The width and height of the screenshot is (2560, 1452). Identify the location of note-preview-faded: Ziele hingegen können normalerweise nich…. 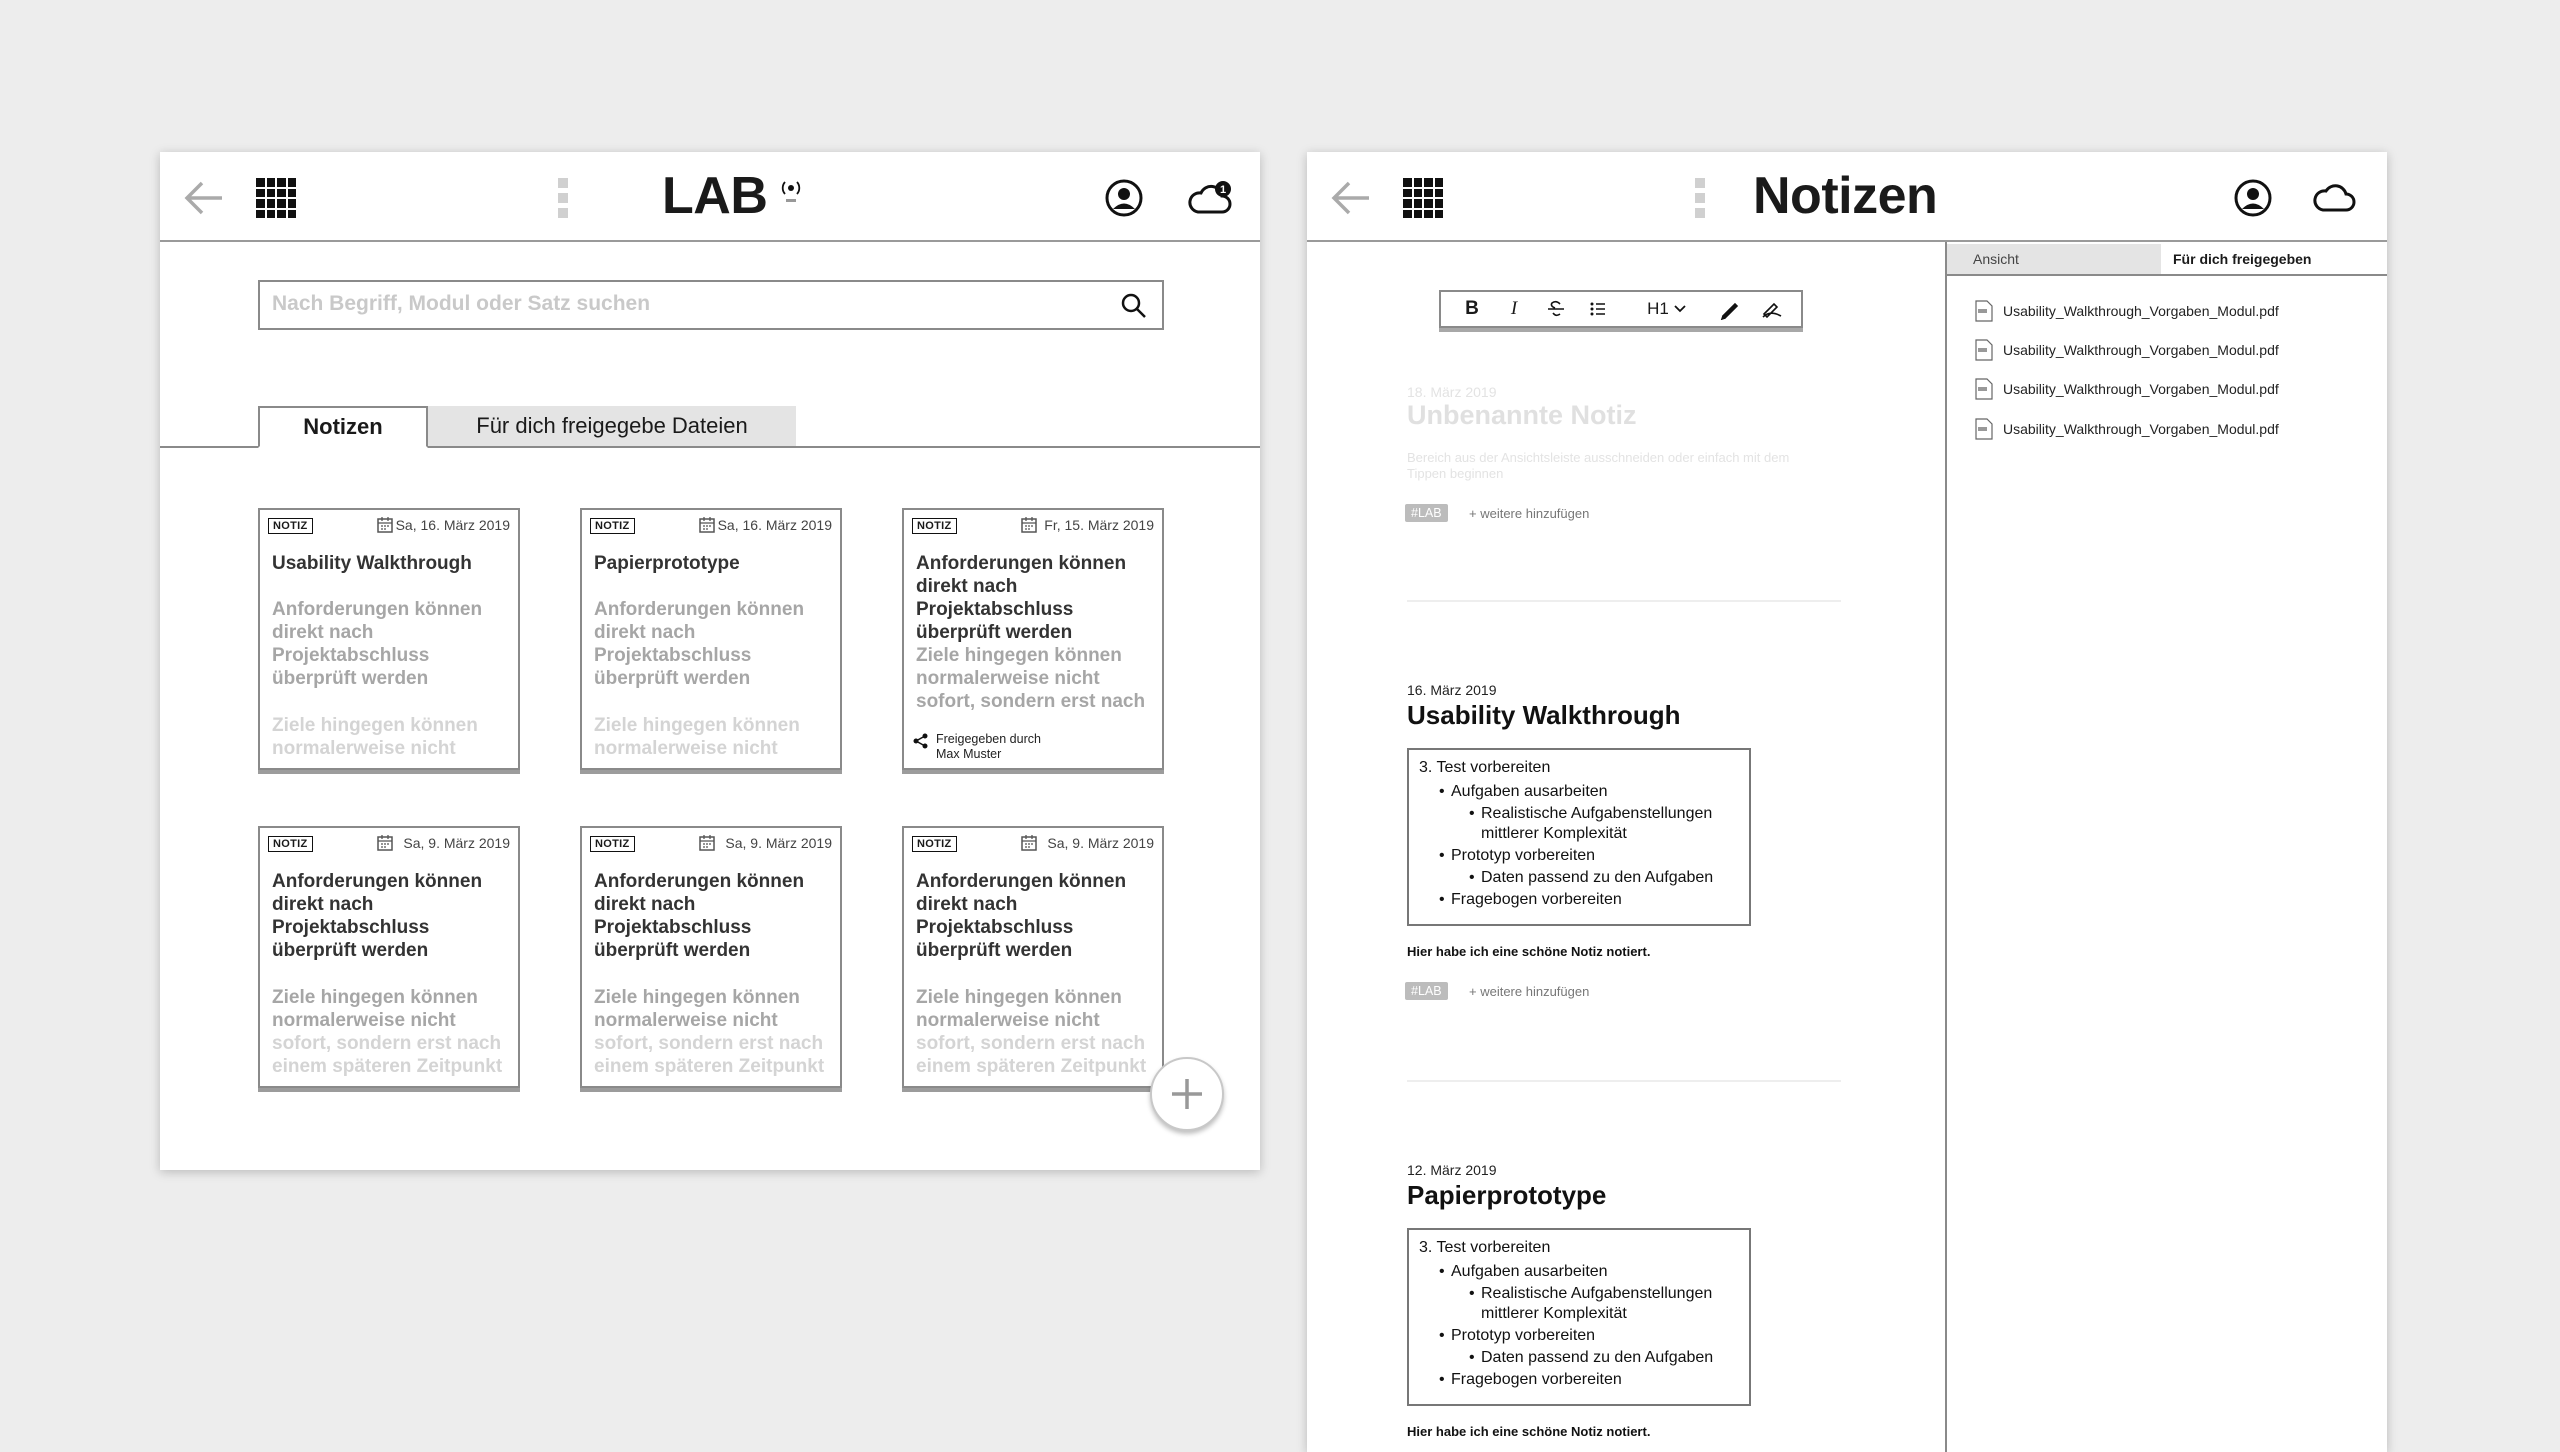
(375, 737).